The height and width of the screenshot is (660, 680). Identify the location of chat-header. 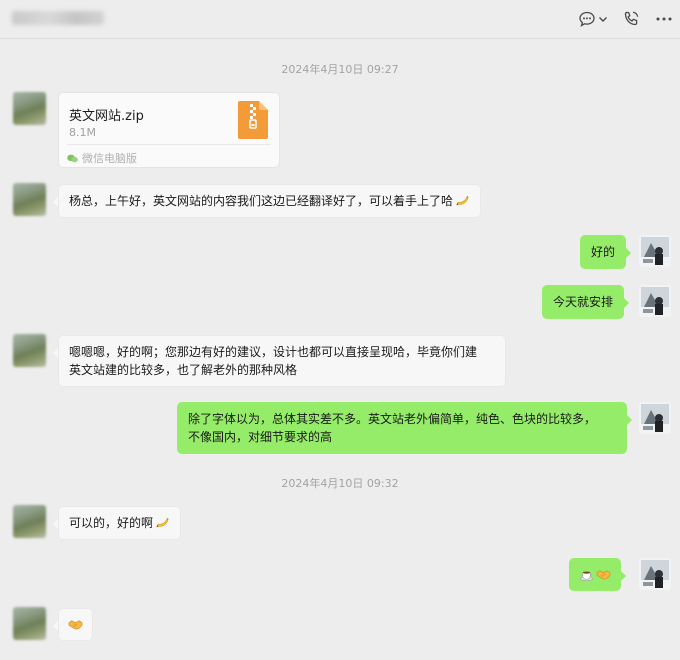
(340, 19).